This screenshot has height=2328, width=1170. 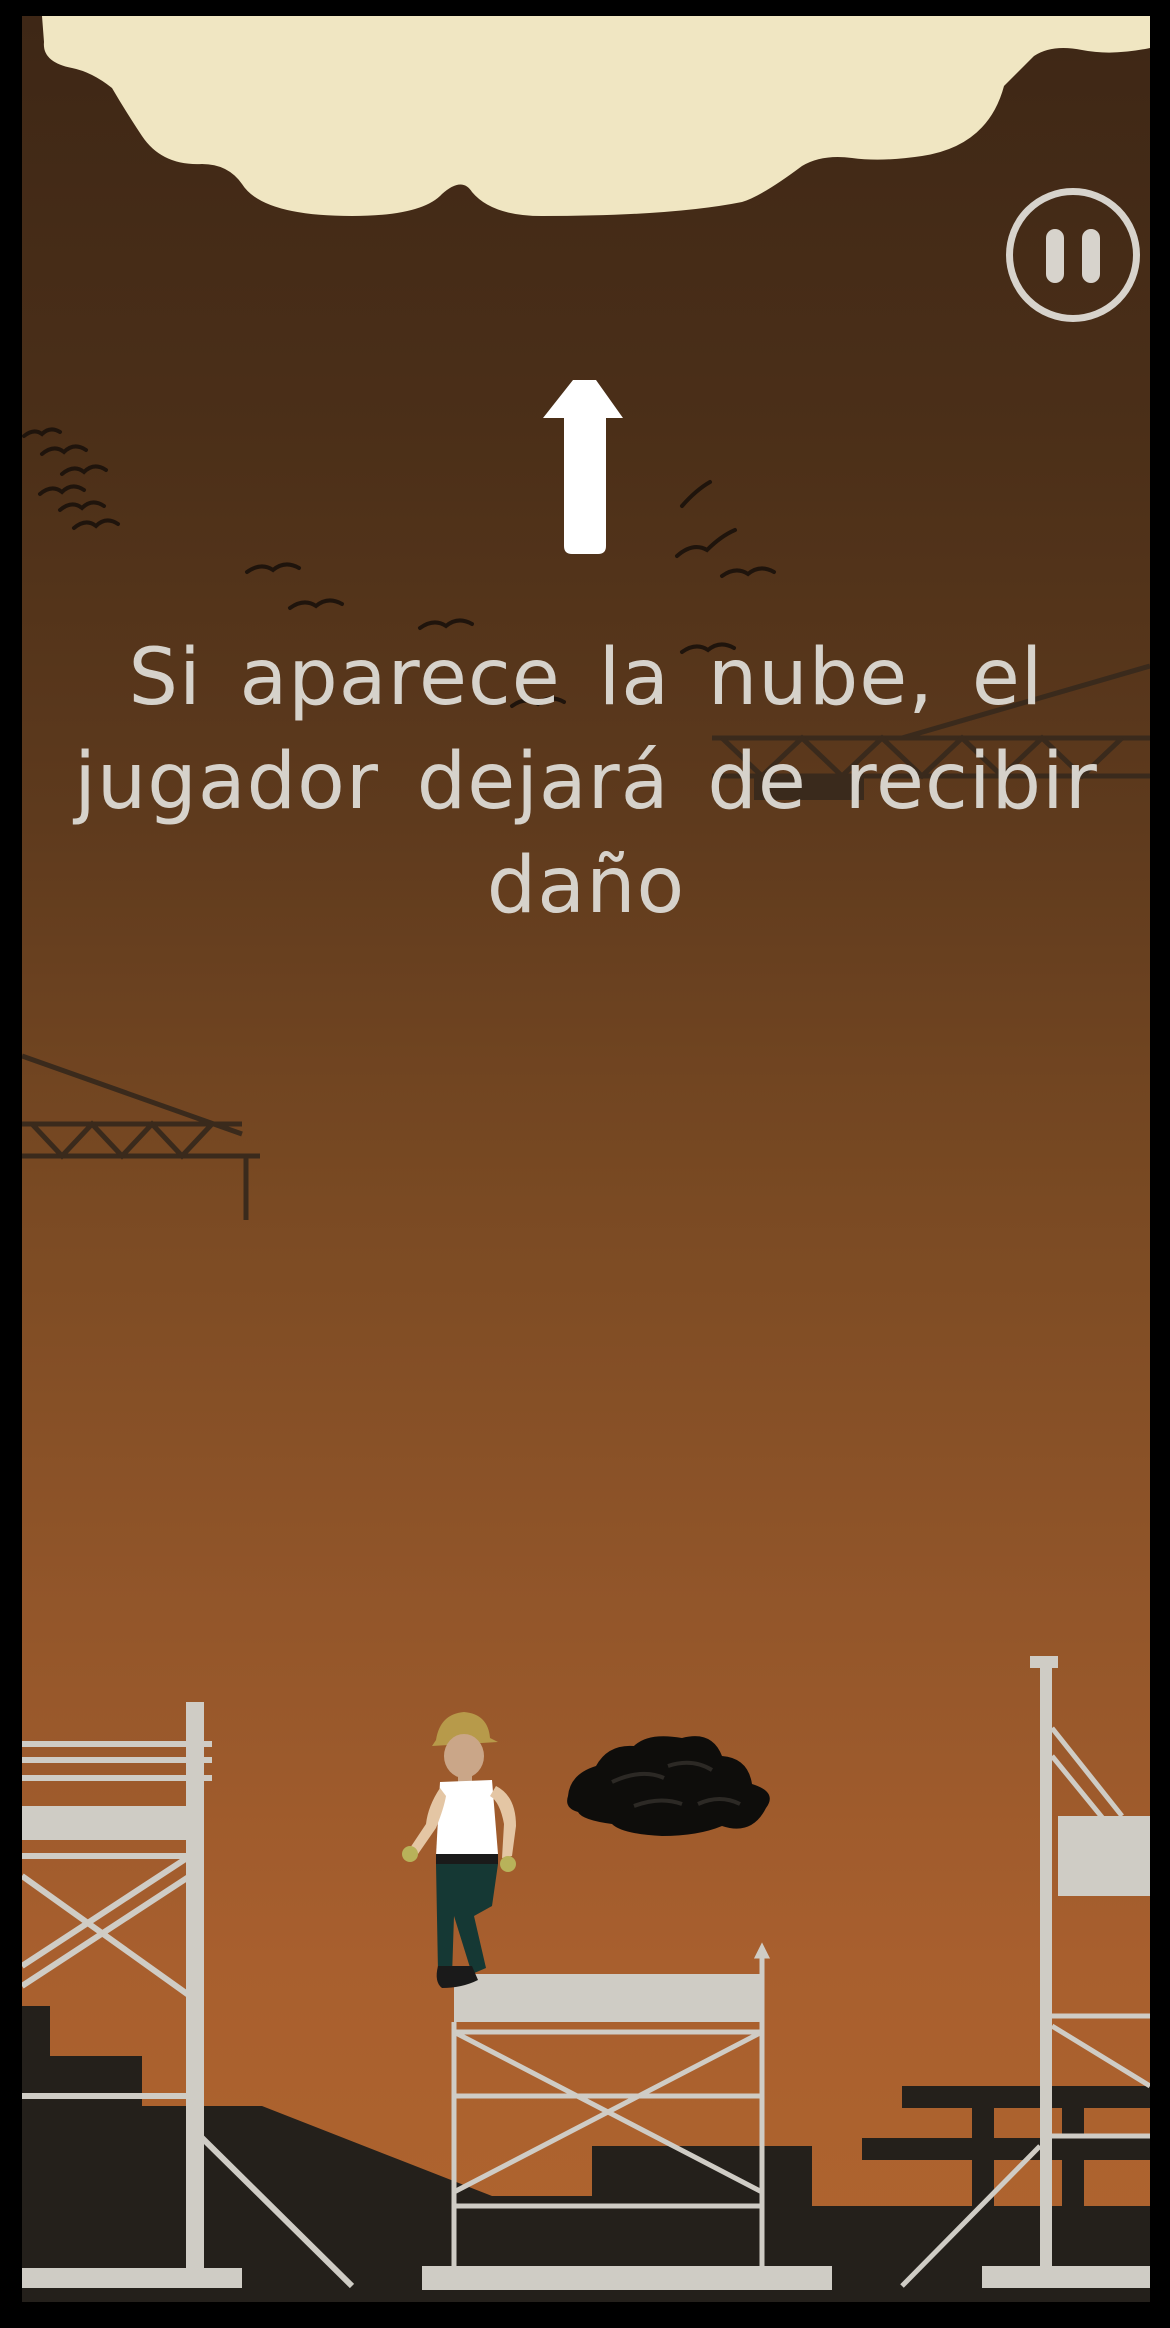 What do you see at coordinates (459, 1850) in the screenshot?
I see `player-character` at bounding box center [459, 1850].